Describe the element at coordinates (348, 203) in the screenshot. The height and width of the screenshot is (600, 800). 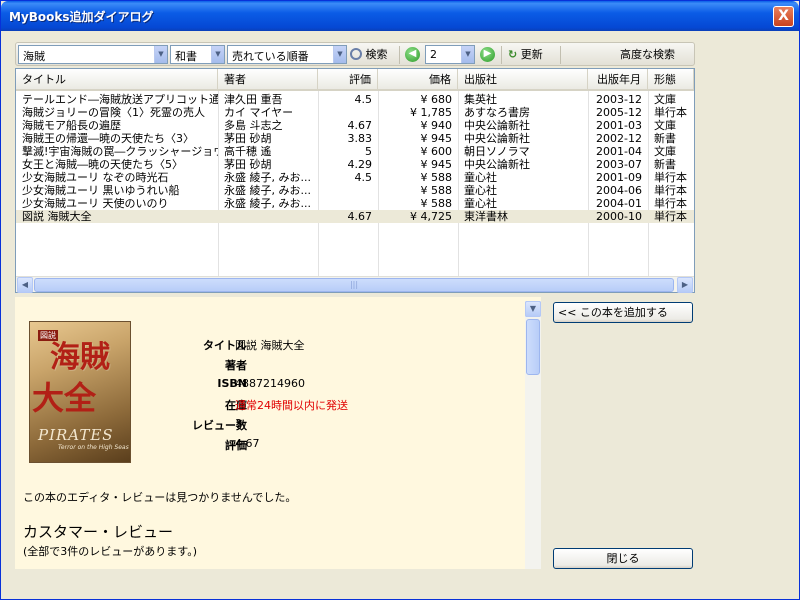
I see `cell-rating` at that location.